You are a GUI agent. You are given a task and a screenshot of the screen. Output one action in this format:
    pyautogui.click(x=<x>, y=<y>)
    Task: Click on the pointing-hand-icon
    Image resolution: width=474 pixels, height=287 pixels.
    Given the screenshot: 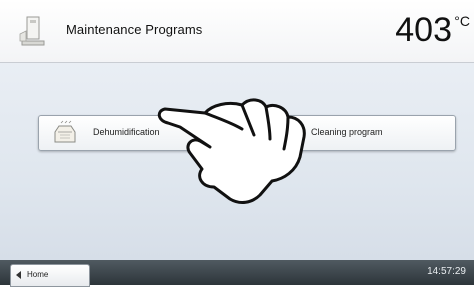 What is the action you would take?
    pyautogui.click(x=231, y=151)
    